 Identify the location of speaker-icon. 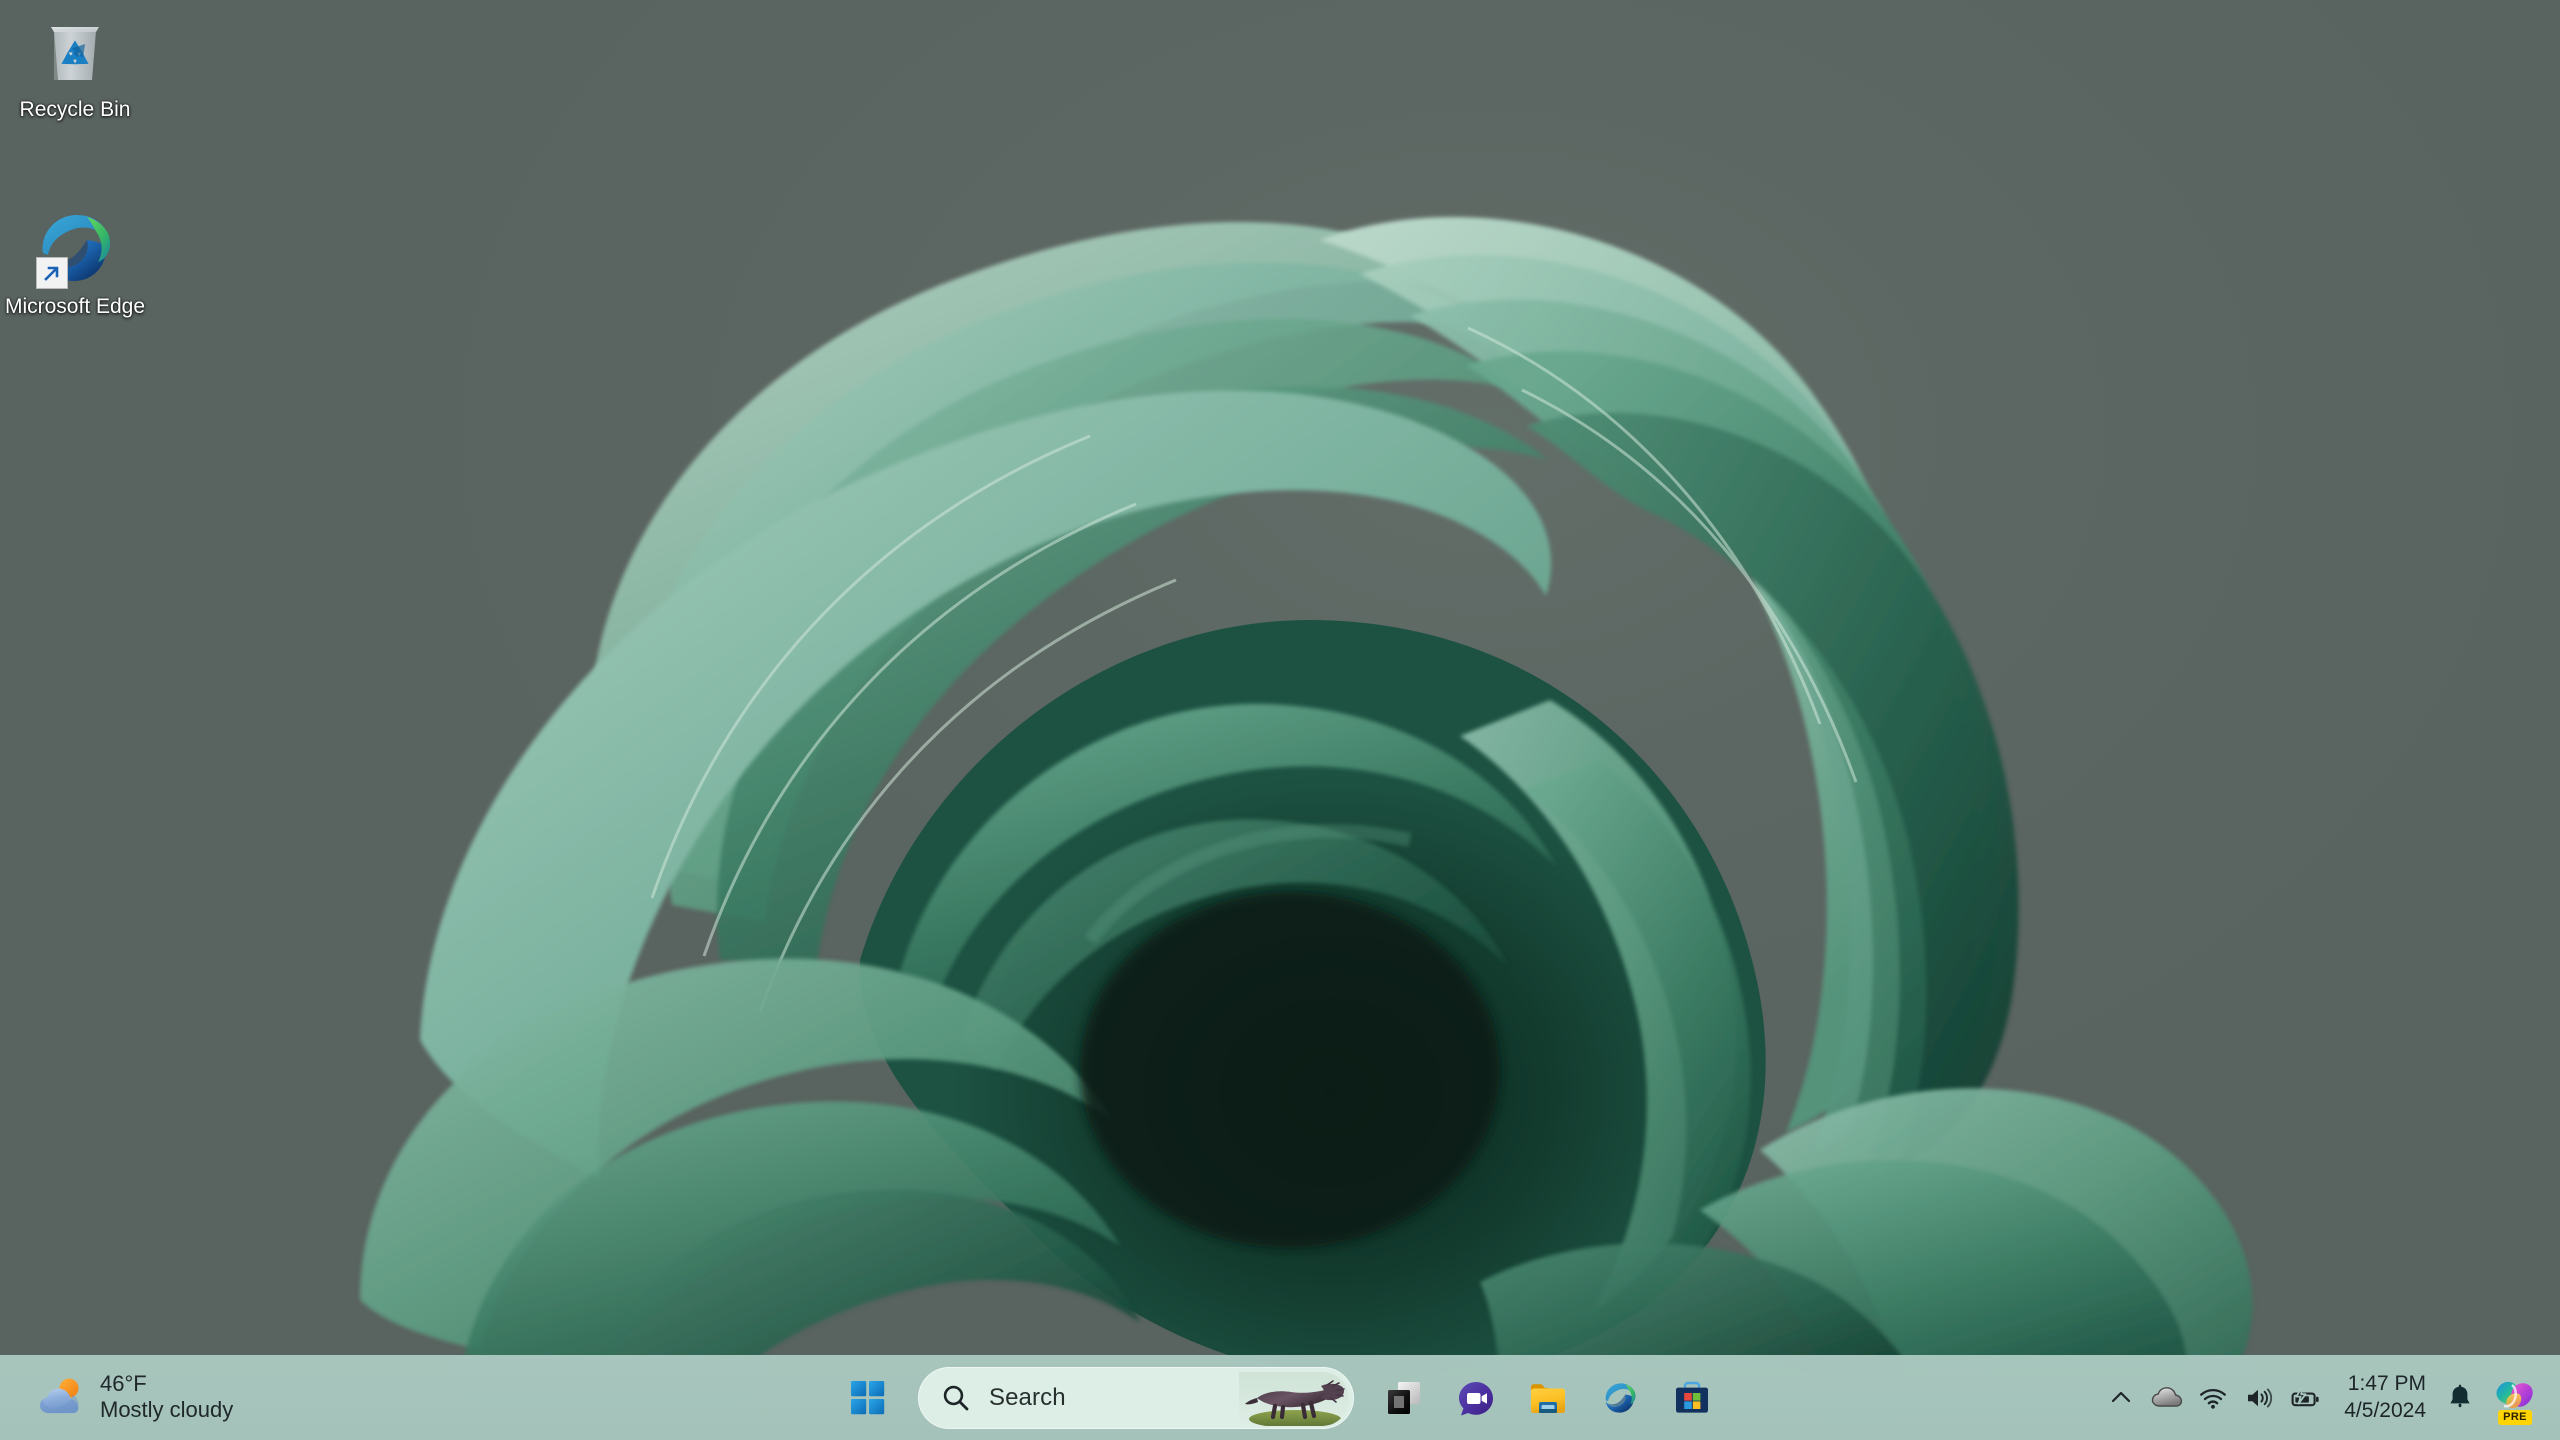
(2260, 1397).